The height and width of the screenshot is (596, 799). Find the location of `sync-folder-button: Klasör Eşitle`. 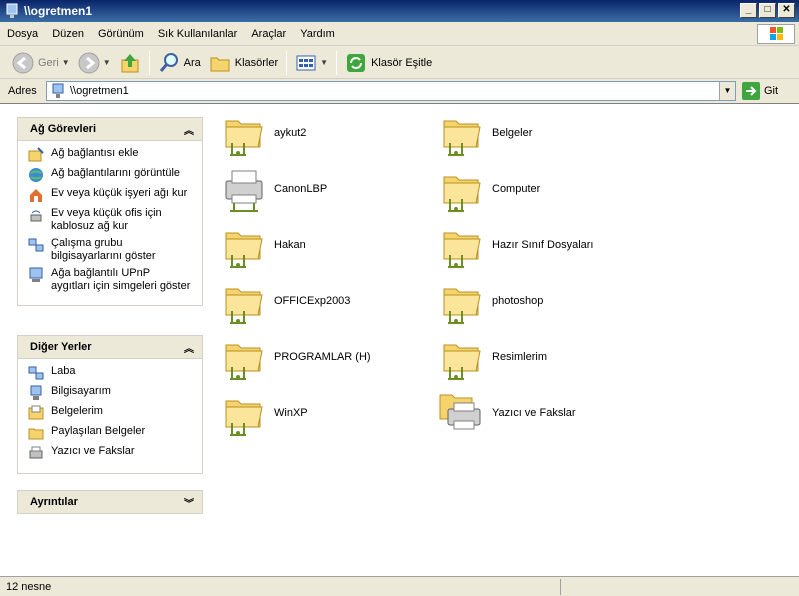

sync-folder-button: Klasör Eşitle is located at coordinates (388, 63).